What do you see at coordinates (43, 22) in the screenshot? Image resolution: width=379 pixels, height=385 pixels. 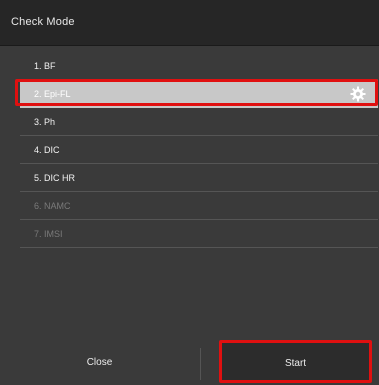 I see `dialog-title: Check Mode` at bounding box center [43, 22].